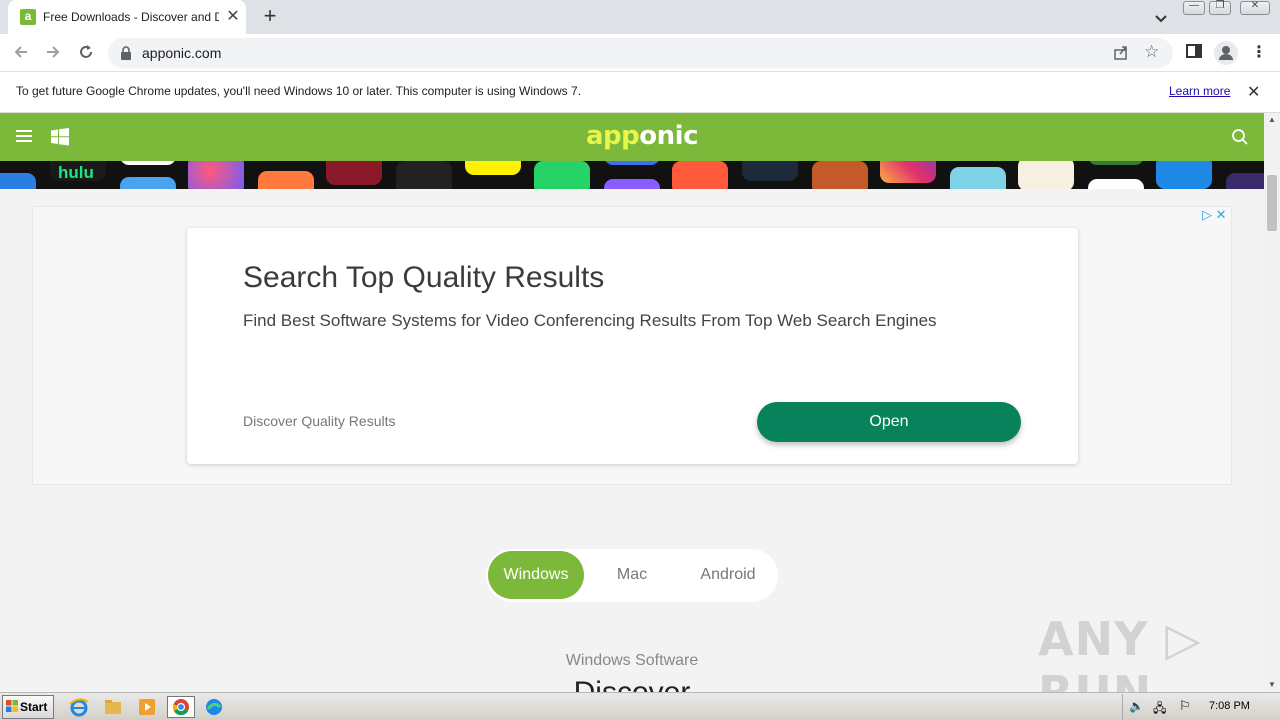 The width and height of the screenshot is (1280, 720). I want to click on edge-browser-icon, so click(215, 707).